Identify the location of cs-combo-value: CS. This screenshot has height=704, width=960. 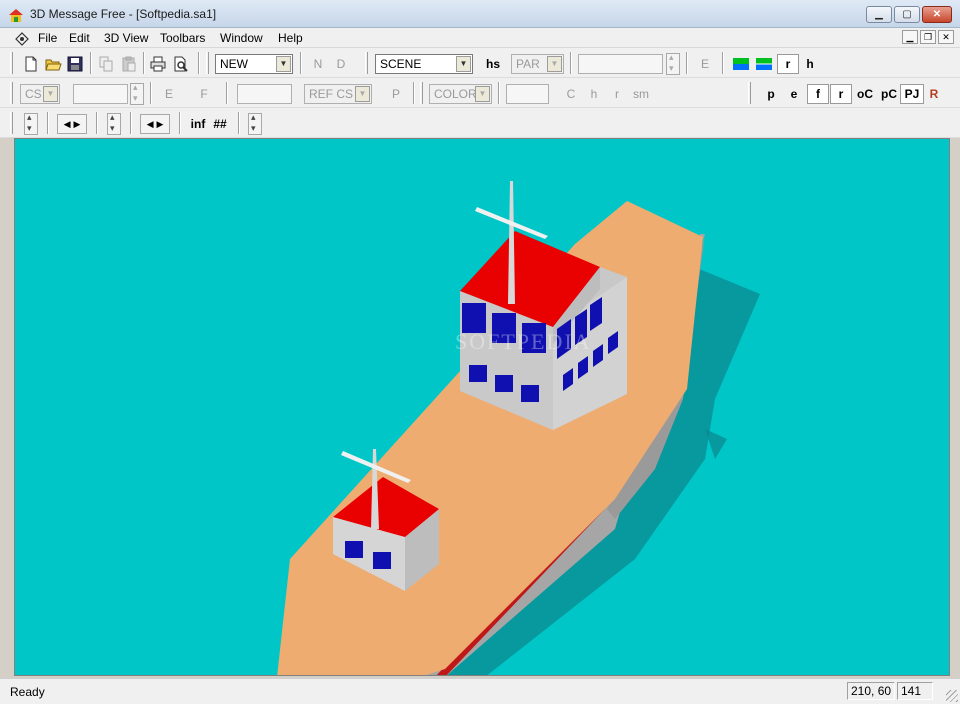
(33, 94).